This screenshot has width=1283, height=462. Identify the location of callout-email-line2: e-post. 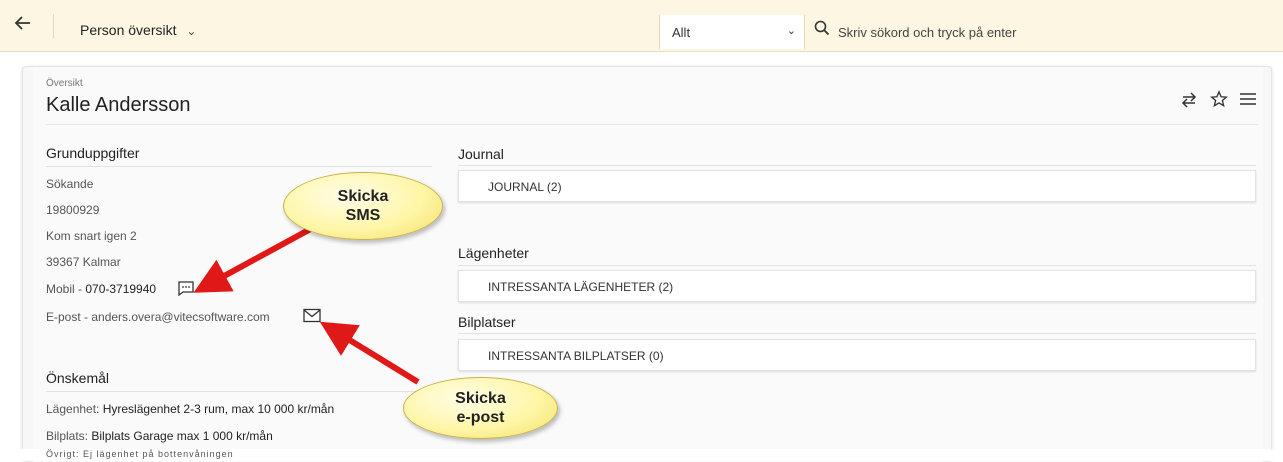
(480, 417).